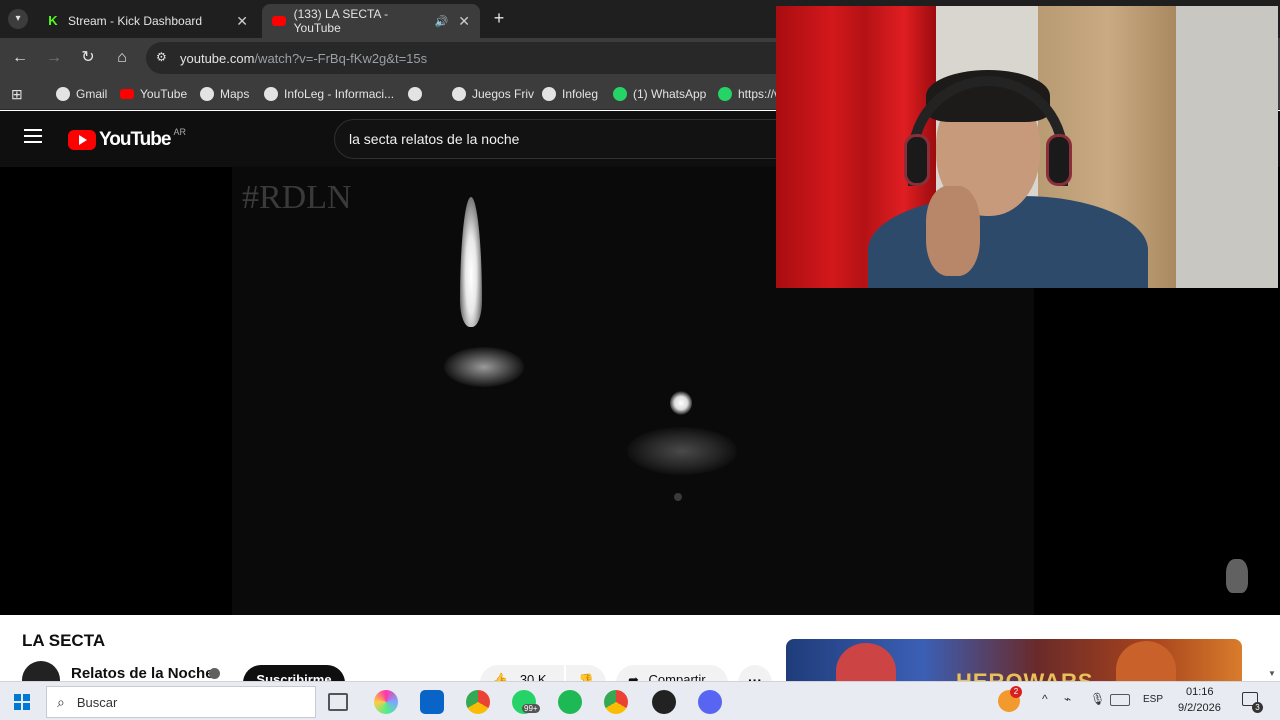 The height and width of the screenshot is (720, 1280). What do you see at coordinates (710, 702) in the screenshot?
I see `discord-icon` at bounding box center [710, 702].